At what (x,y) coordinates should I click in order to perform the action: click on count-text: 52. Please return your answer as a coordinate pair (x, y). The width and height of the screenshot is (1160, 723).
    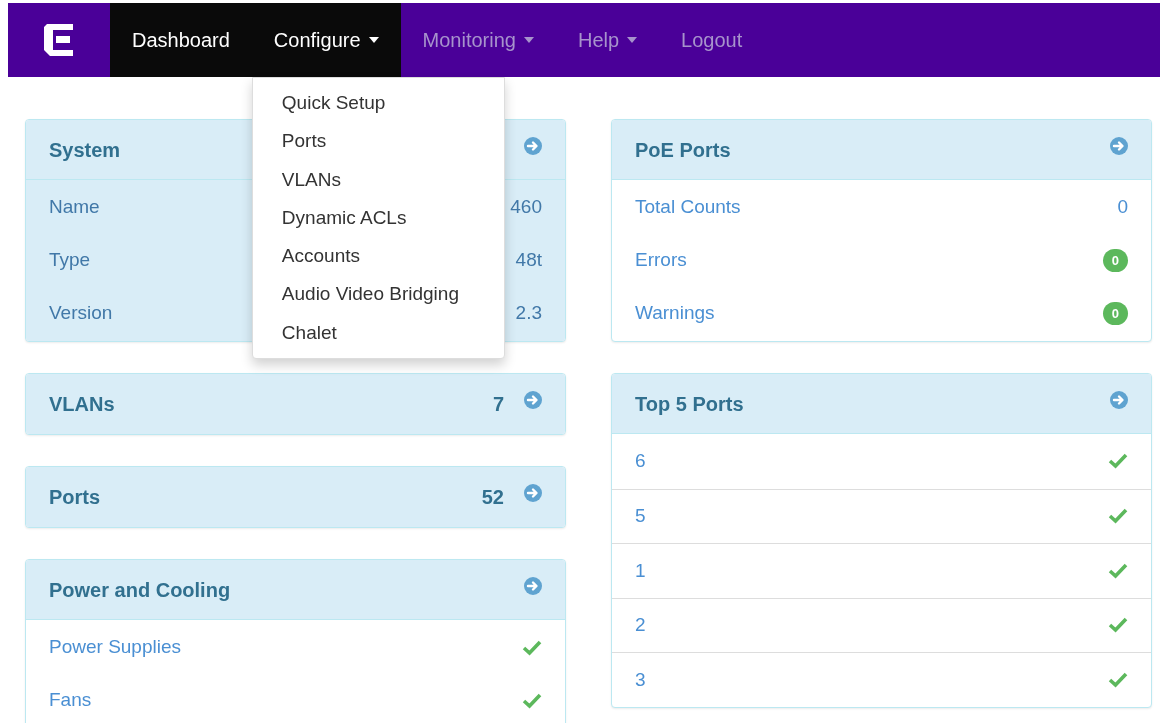
    Looking at the image, I should click on (492, 497).